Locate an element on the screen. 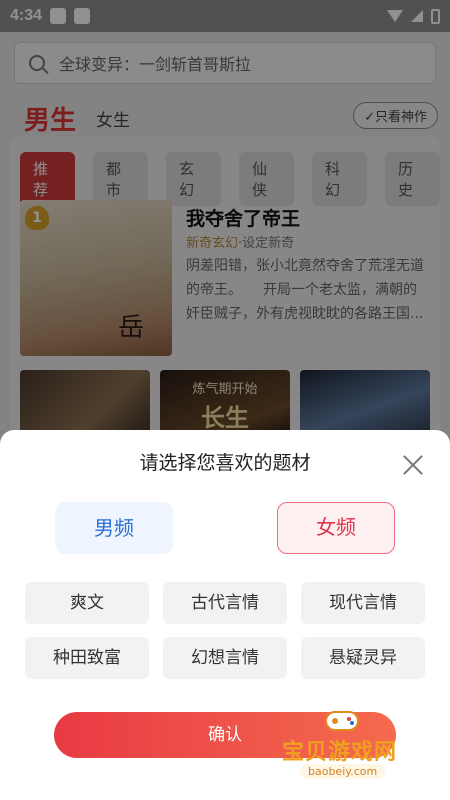  genre-option: 幻想言情 is located at coordinates (225, 658).